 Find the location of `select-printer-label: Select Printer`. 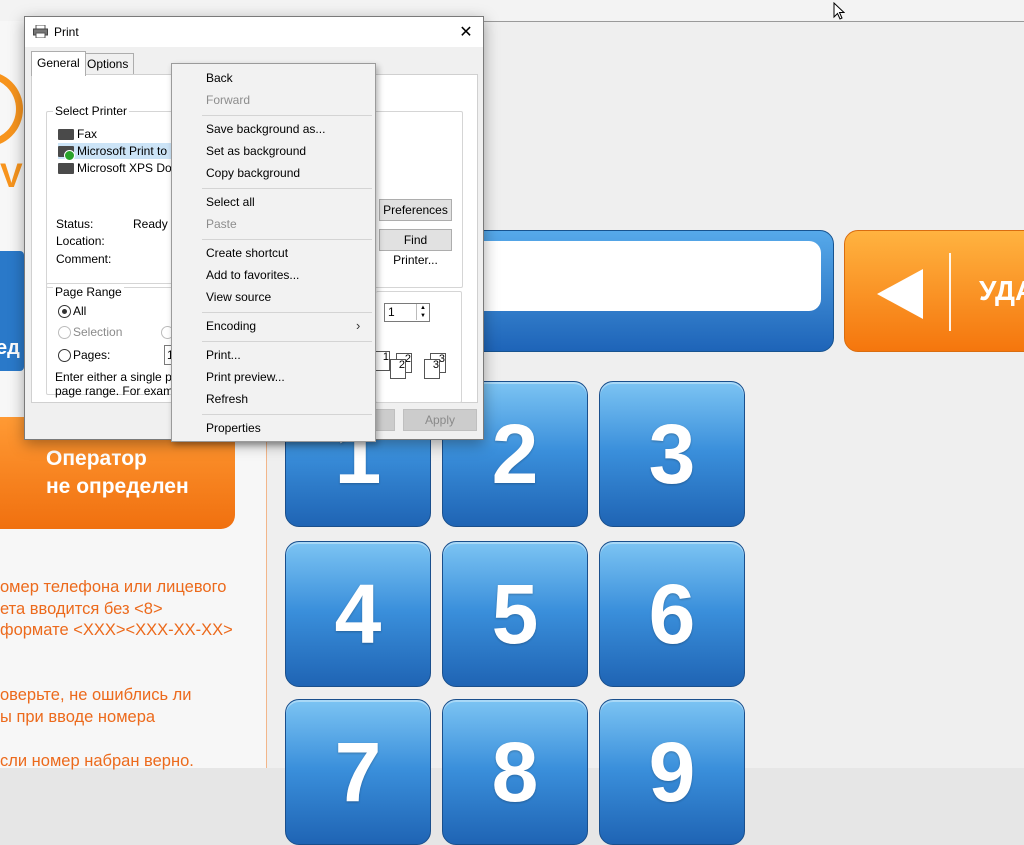

select-printer-label: Select Printer is located at coordinates (91, 111).